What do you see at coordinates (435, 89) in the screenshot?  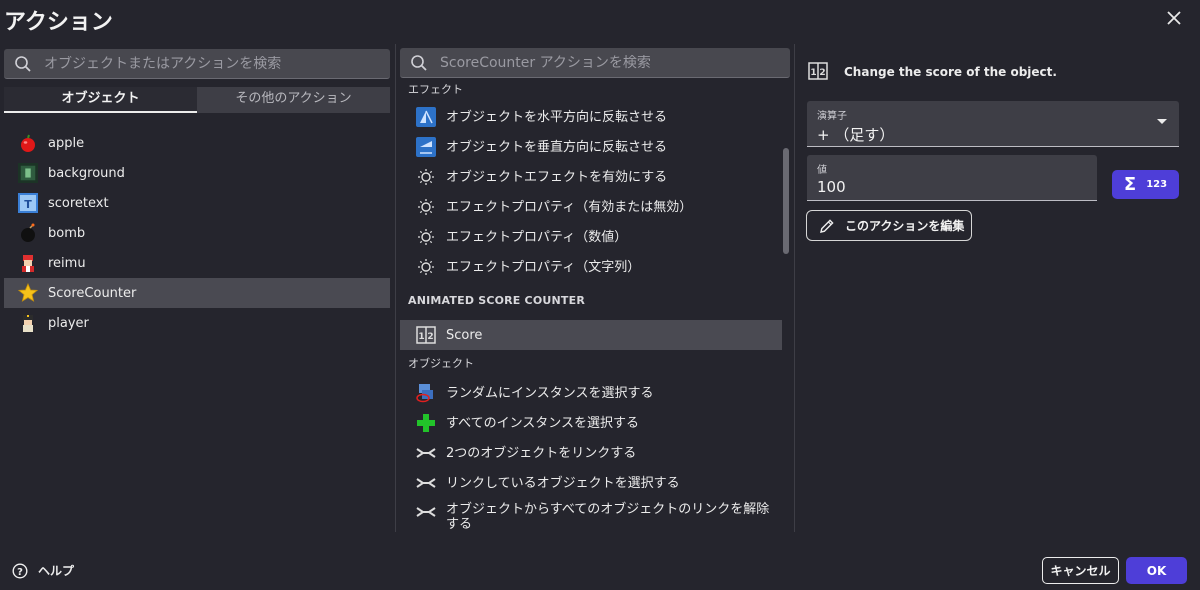 I see `section-header-effects: エフェクト` at bounding box center [435, 89].